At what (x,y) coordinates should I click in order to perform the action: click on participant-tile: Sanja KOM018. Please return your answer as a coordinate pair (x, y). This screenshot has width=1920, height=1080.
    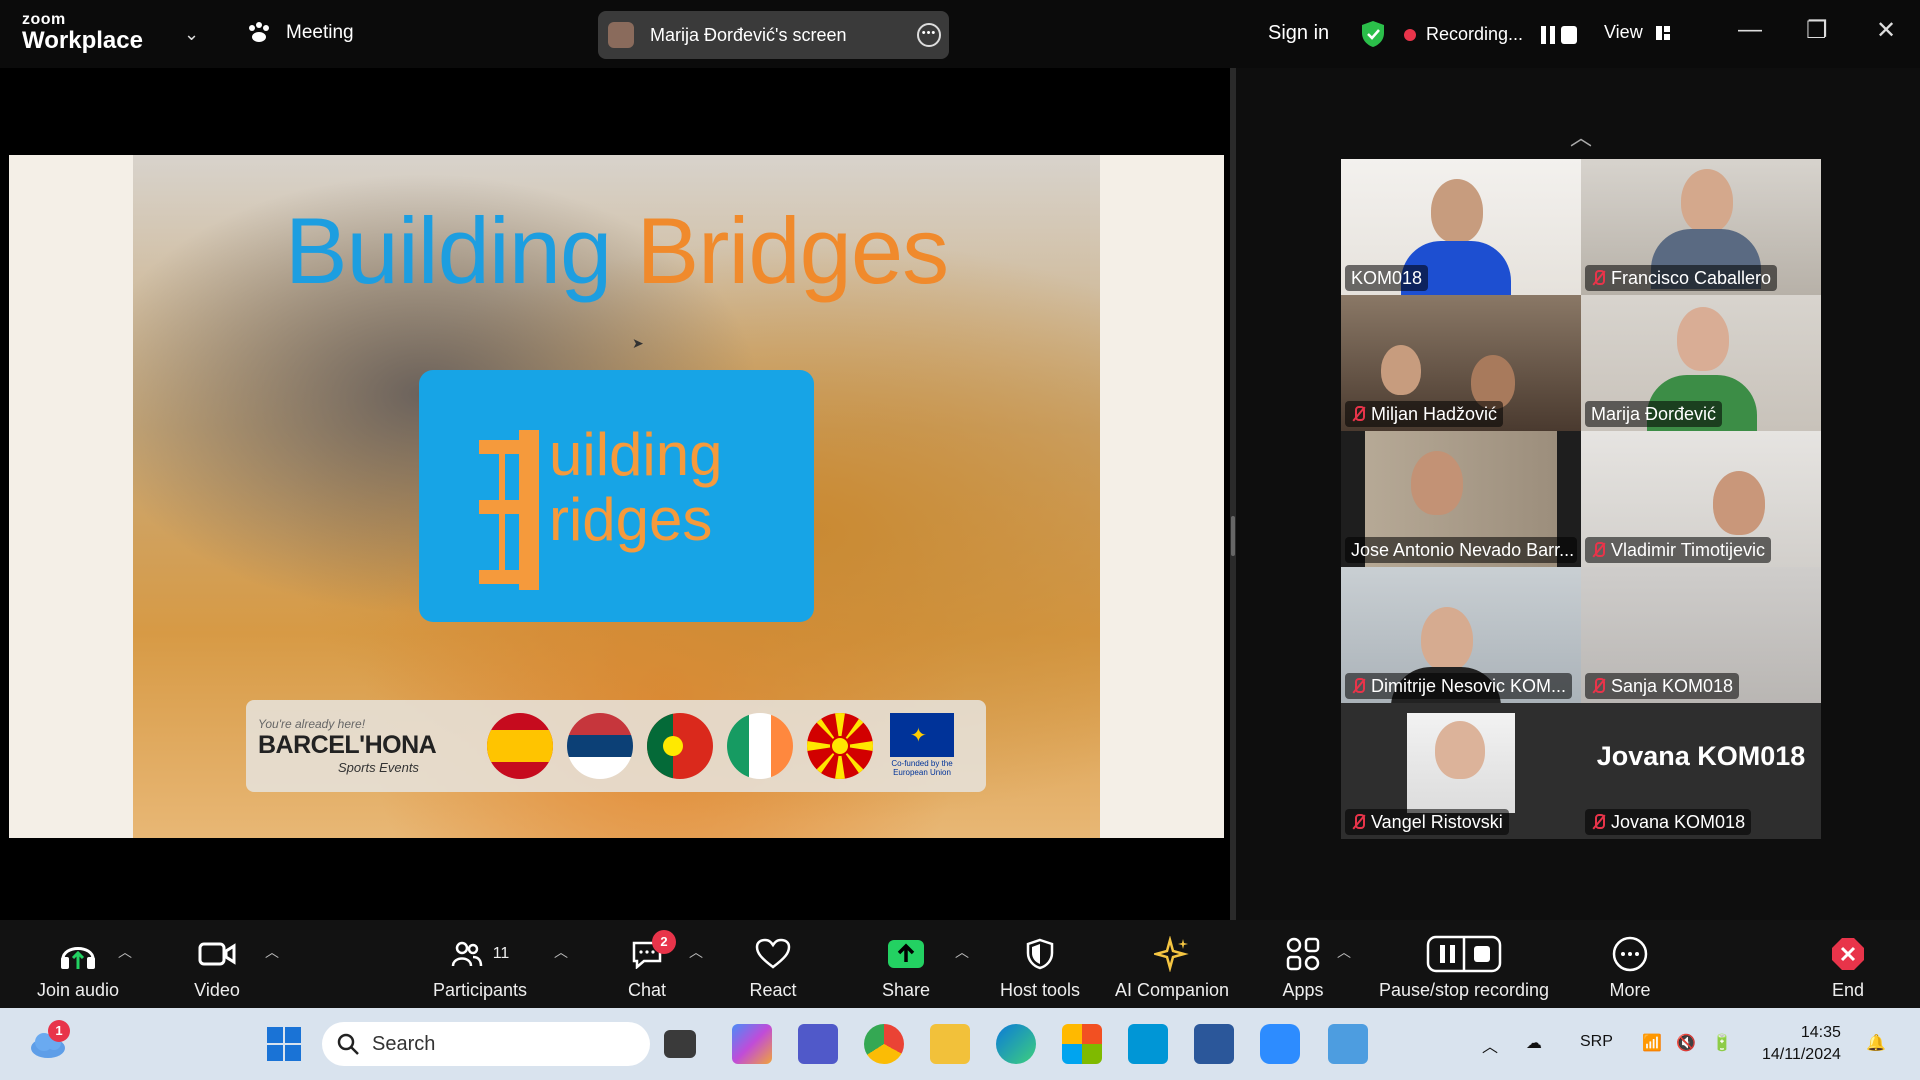
    Looking at the image, I should click on (1701, 635).